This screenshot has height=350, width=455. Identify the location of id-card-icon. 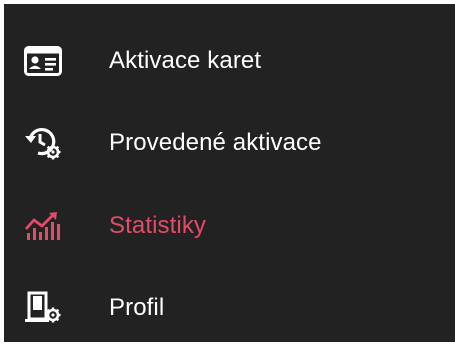
(43, 61).